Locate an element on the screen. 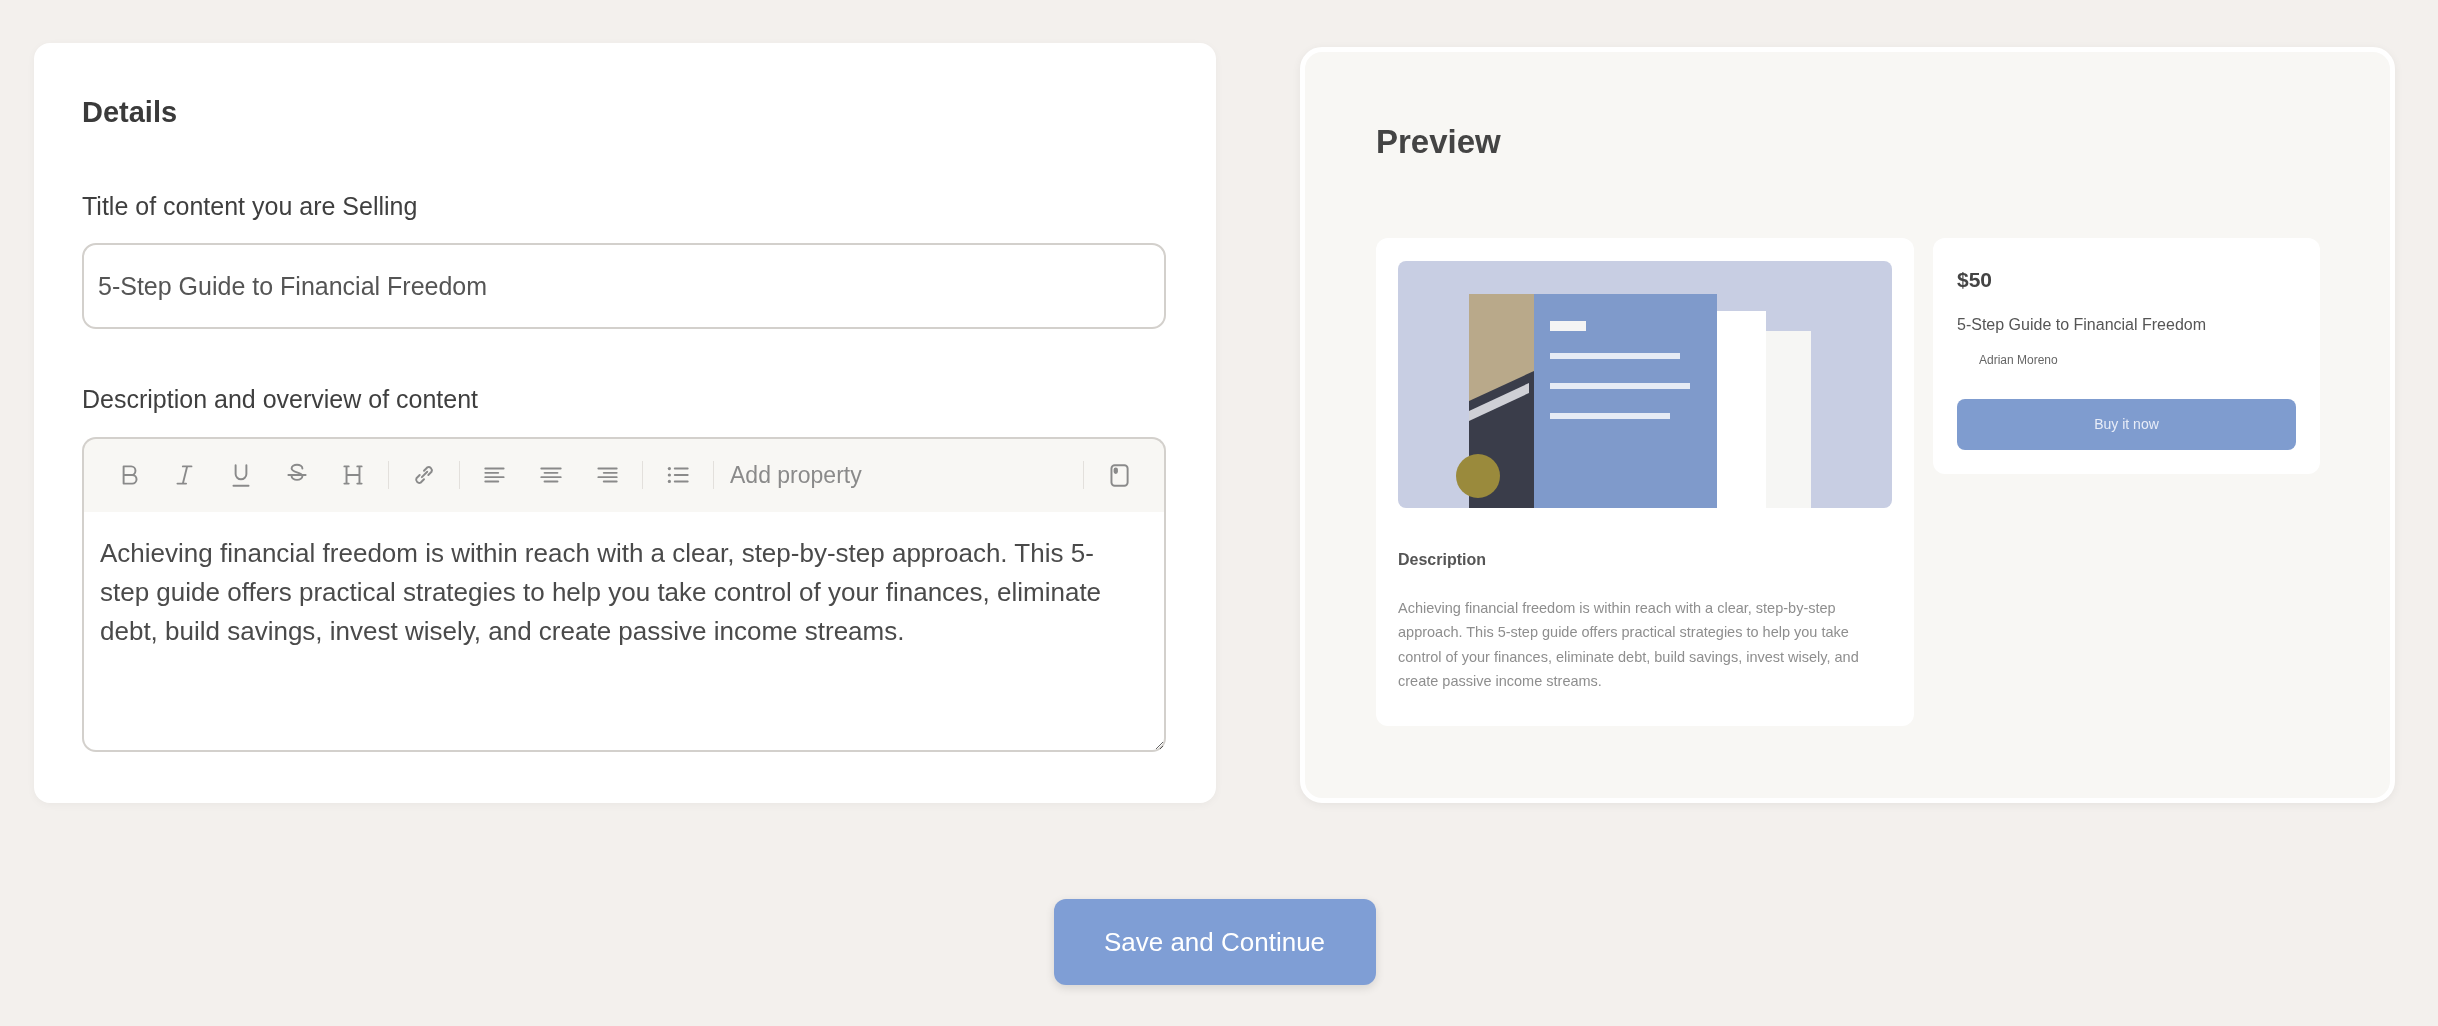 The image size is (2438, 1026). field-label: Description and overview of content is located at coordinates (280, 400).